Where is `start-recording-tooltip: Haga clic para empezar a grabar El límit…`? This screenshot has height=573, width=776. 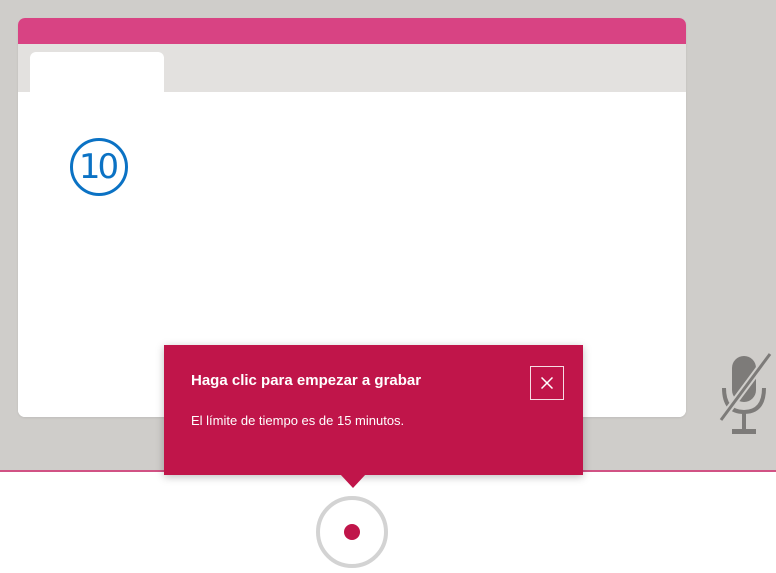
start-recording-tooltip: Haga clic para empezar a grabar El límit… is located at coordinates (373, 410).